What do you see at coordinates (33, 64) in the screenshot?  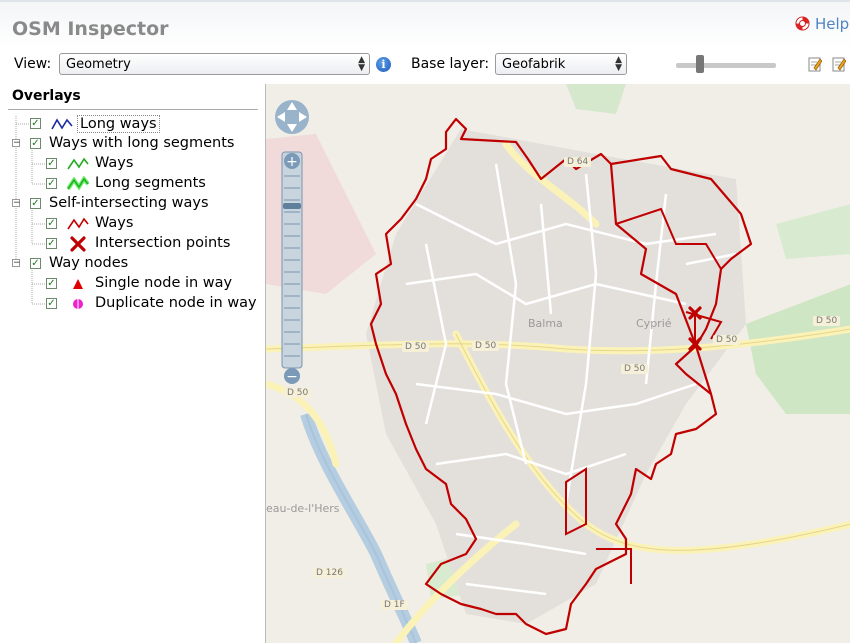 I see `view-label: View:` at bounding box center [33, 64].